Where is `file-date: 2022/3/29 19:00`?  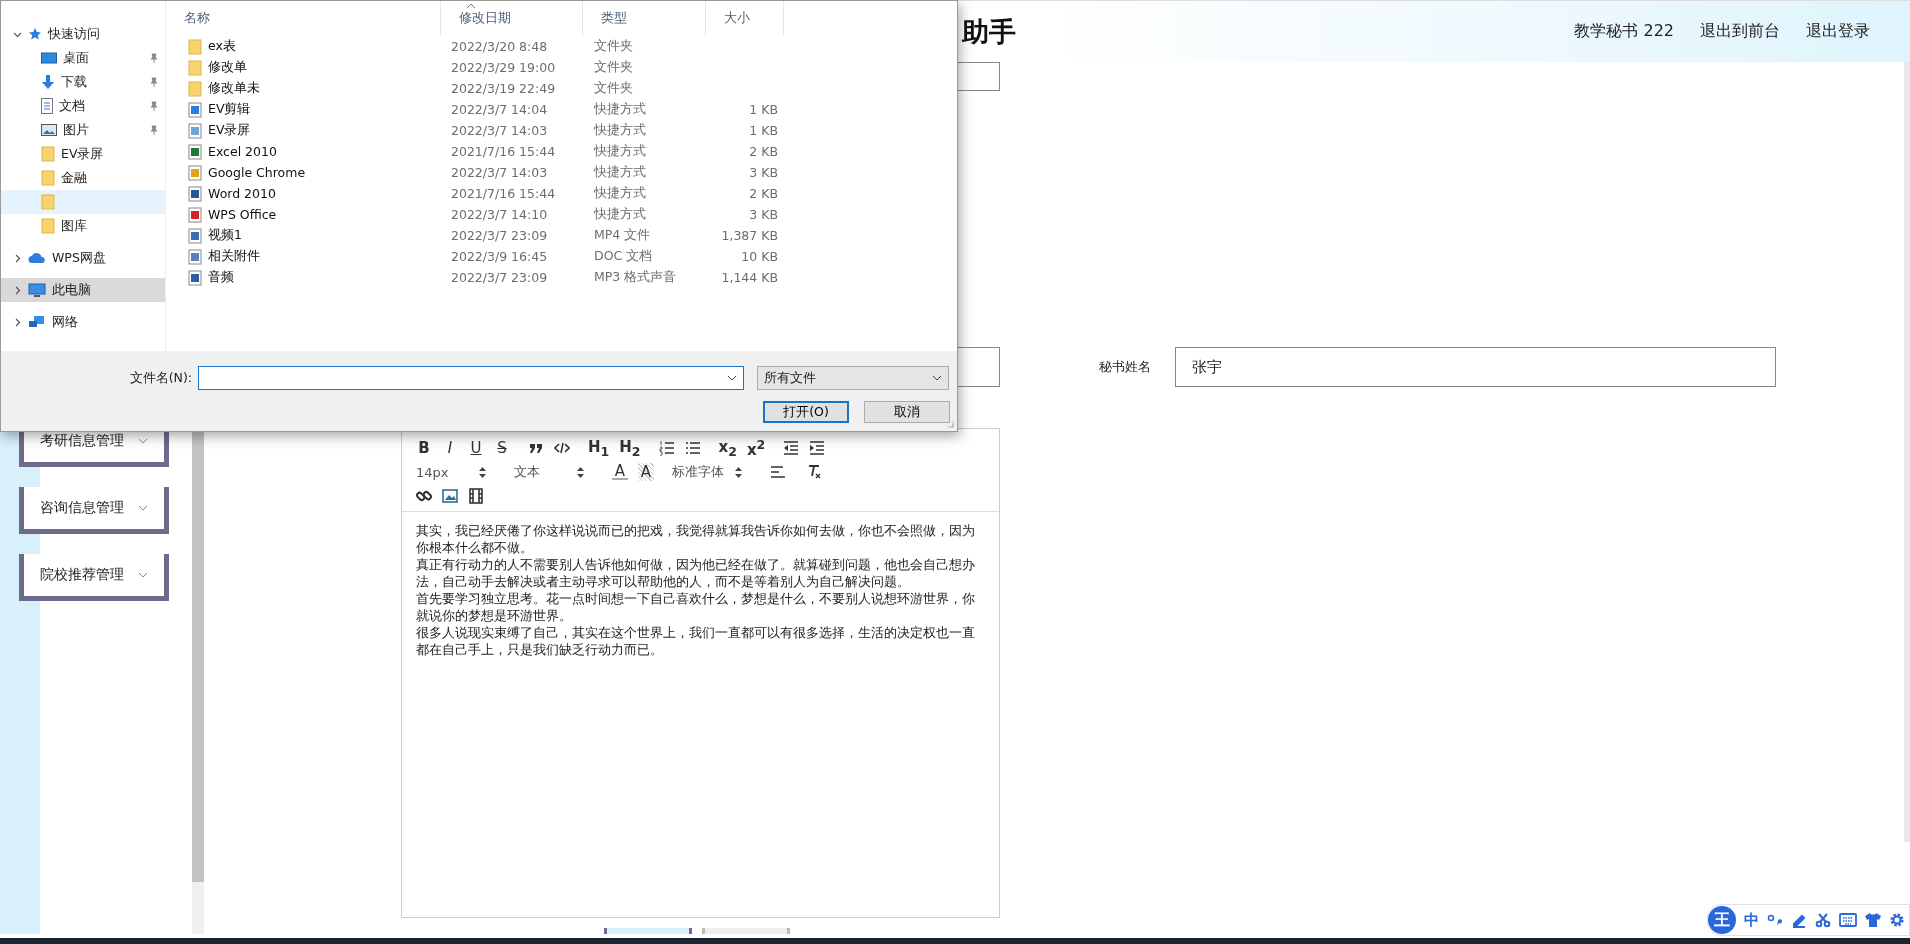 file-date: 2022/3/29 19:00 is located at coordinates (503, 67).